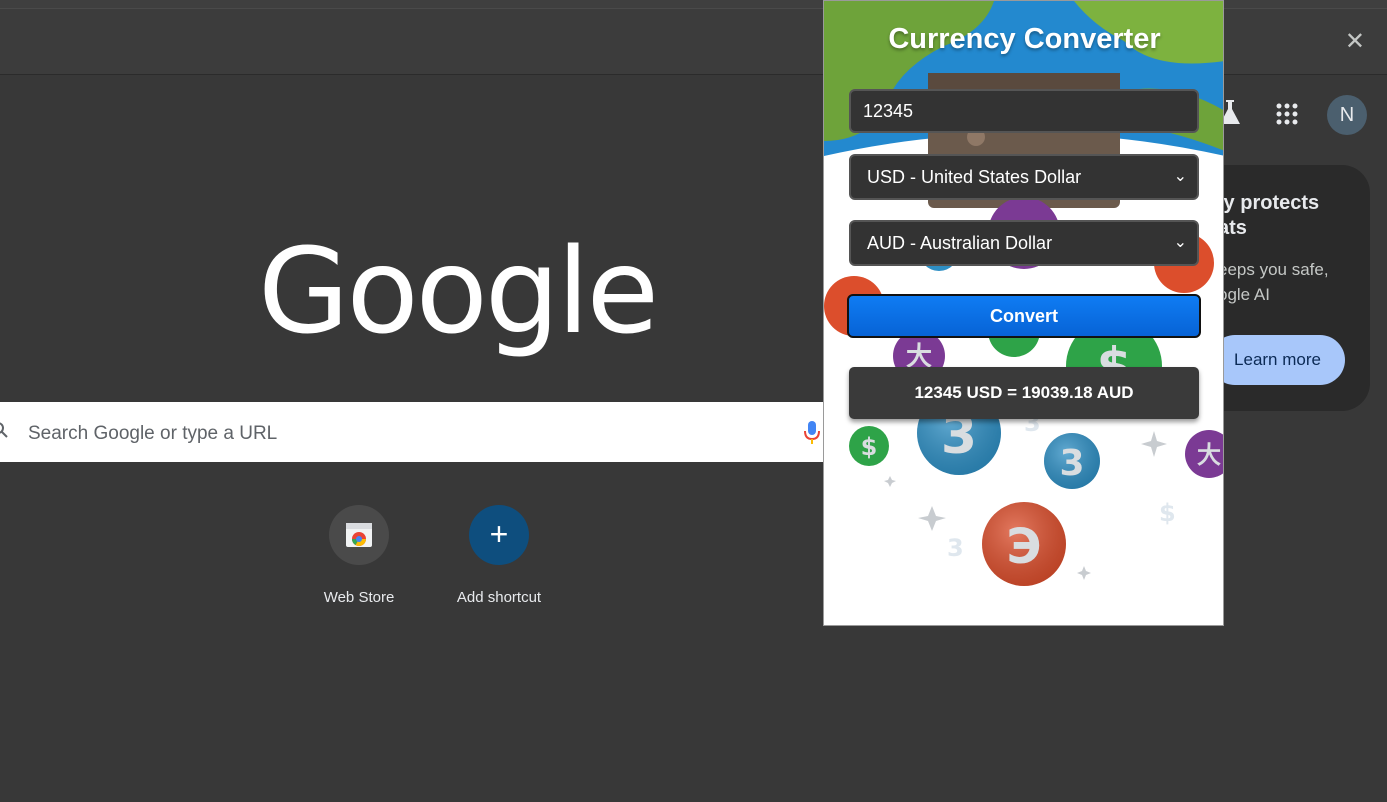 This screenshot has width=1387, height=802. What do you see at coordinates (1355, 42) in the screenshot?
I see `close-icon: ✕` at bounding box center [1355, 42].